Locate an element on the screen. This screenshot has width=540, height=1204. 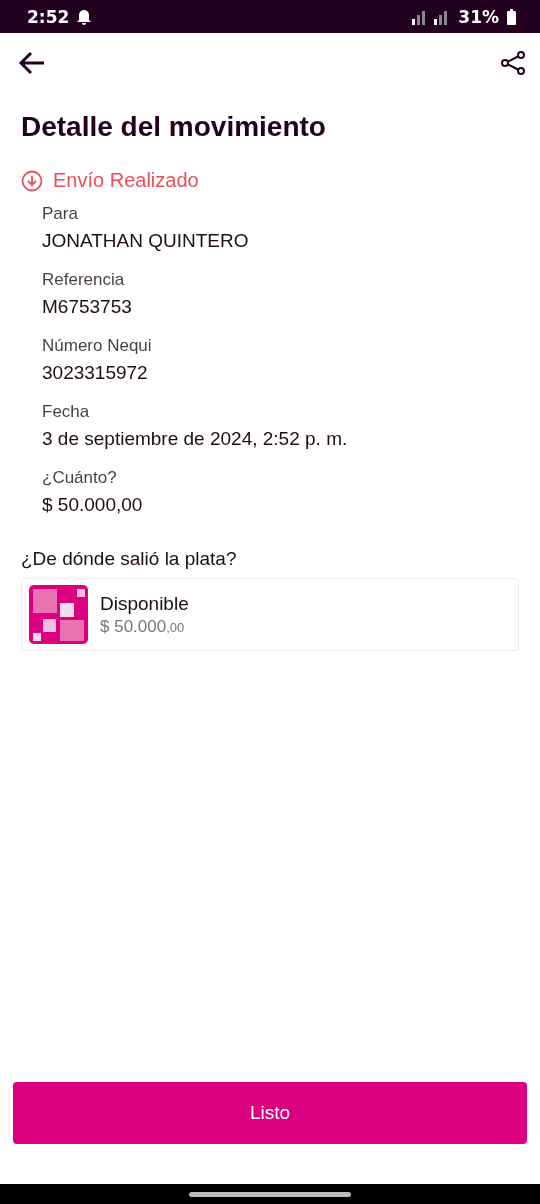
source-question: ¿De dónde salió la plata? is located at coordinates (129, 559).